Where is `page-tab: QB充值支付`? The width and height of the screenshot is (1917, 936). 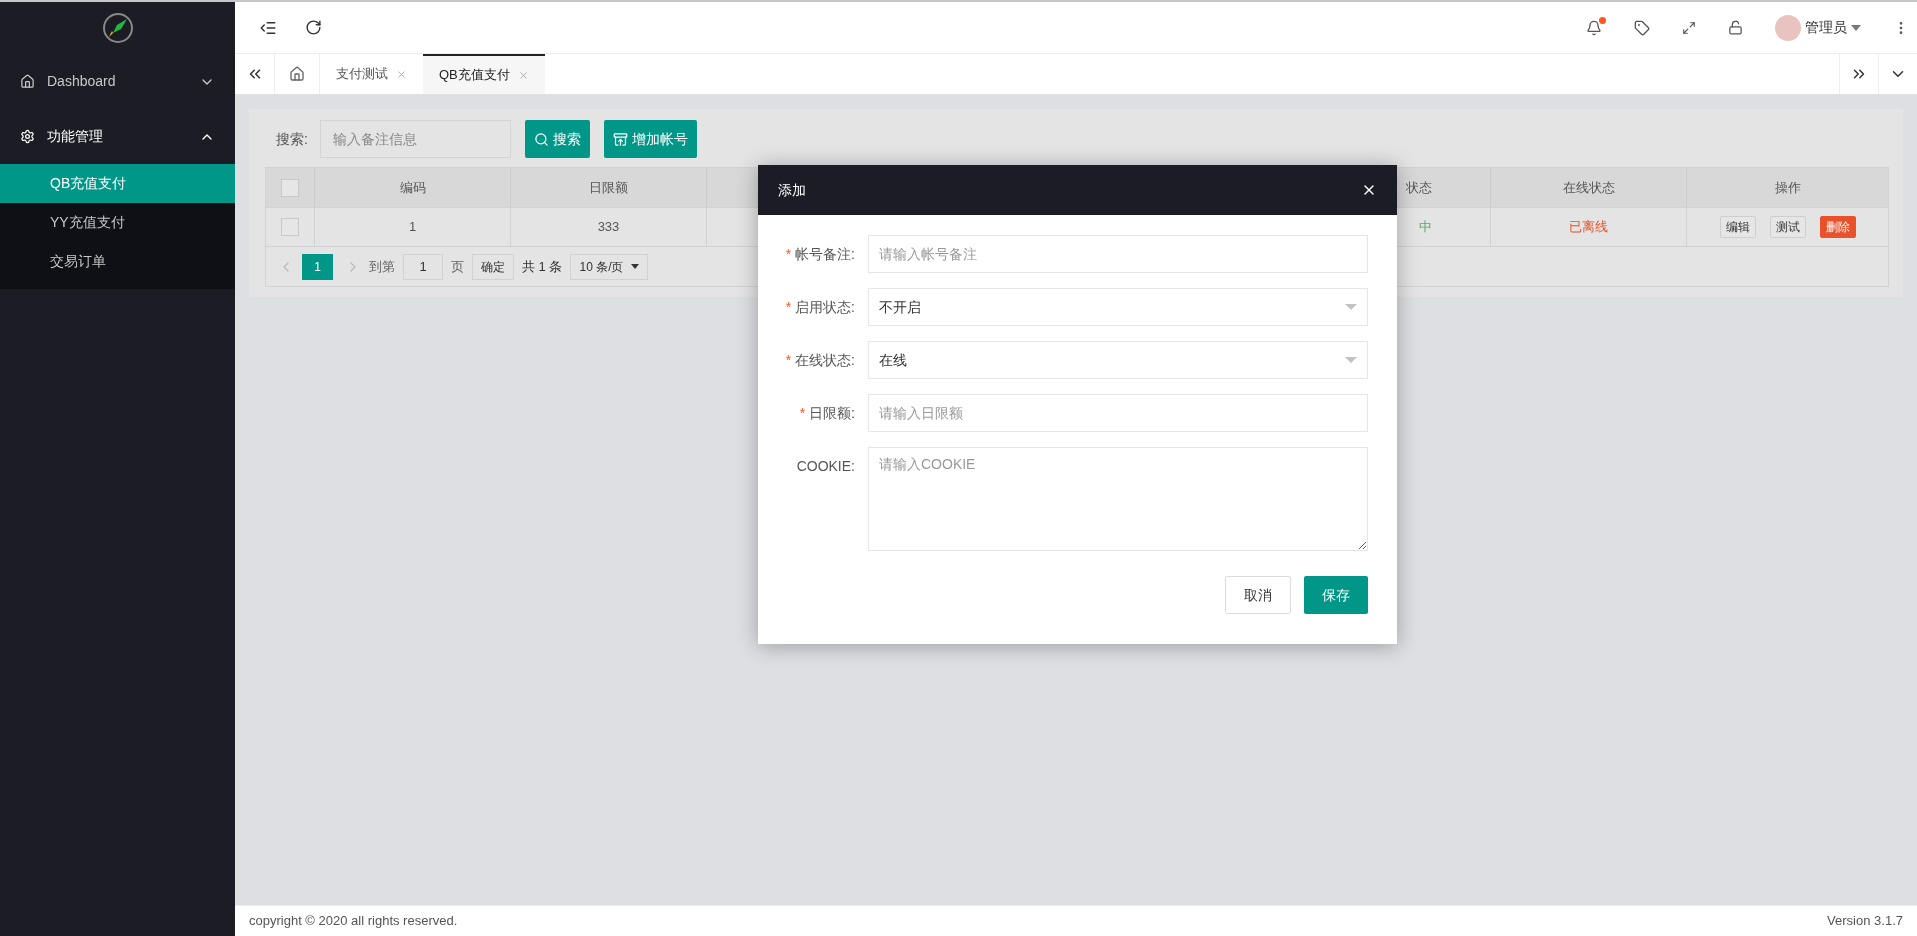
page-tab: QB充值支付 is located at coordinates (484, 74).